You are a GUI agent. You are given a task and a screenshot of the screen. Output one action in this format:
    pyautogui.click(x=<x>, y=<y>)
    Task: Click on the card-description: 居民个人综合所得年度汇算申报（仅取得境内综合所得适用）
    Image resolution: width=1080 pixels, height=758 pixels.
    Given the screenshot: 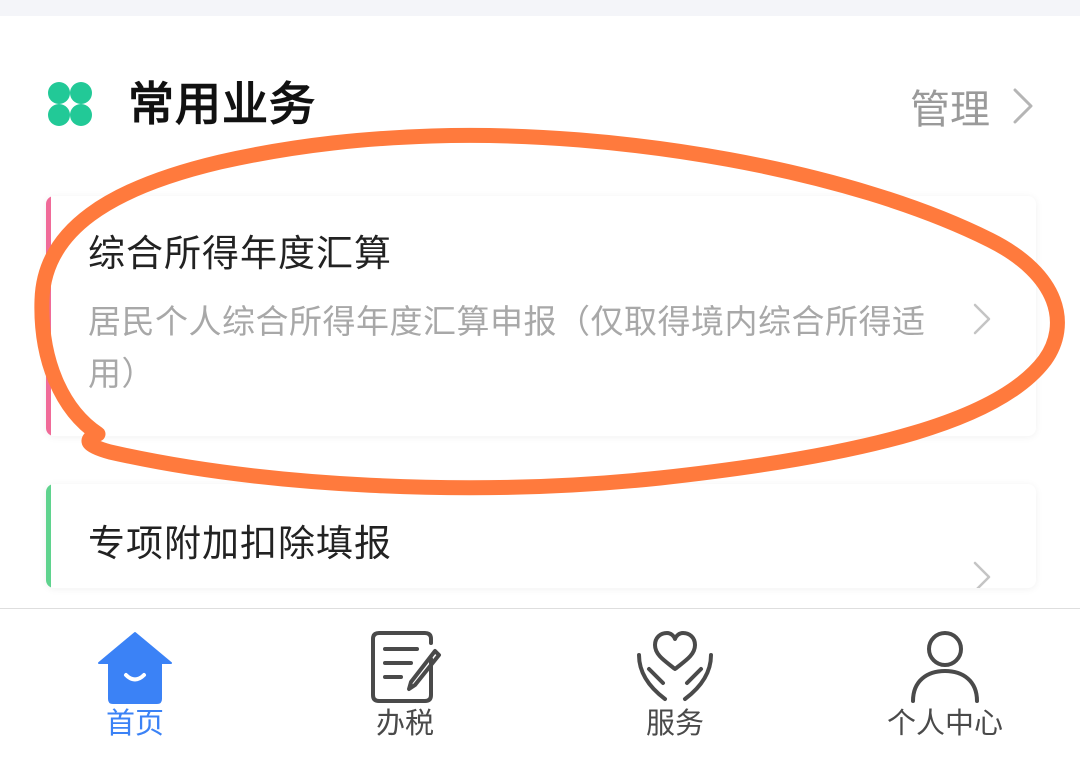 What is the action you would take?
    pyautogui.click(x=507, y=347)
    